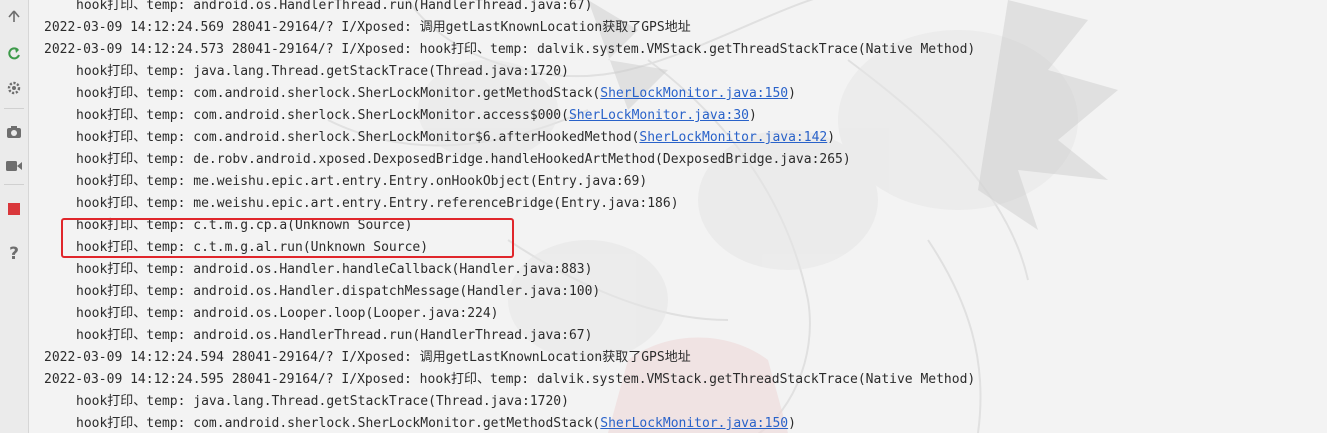 This screenshot has width=1327, height=433. Describe the element at coordinates (659, 115) in the screenshot. I see `source-link: SherLockMonitor.java:30` at that location.